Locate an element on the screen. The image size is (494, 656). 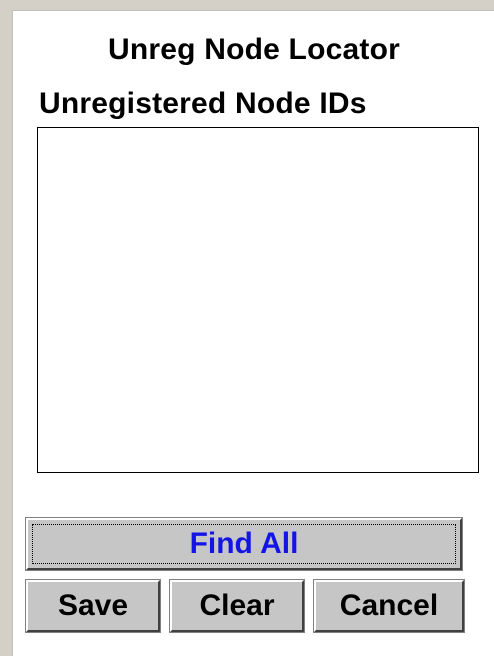
node-ids-label: Unregistered Node IDs is located at coordinates (203, 103).